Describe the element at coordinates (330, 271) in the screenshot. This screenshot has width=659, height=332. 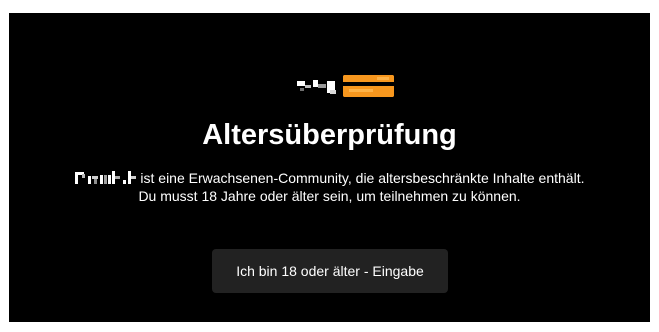
I see `enter-age-confirm-button: Ich bin 18 oder älter - Eingabe` at that location.